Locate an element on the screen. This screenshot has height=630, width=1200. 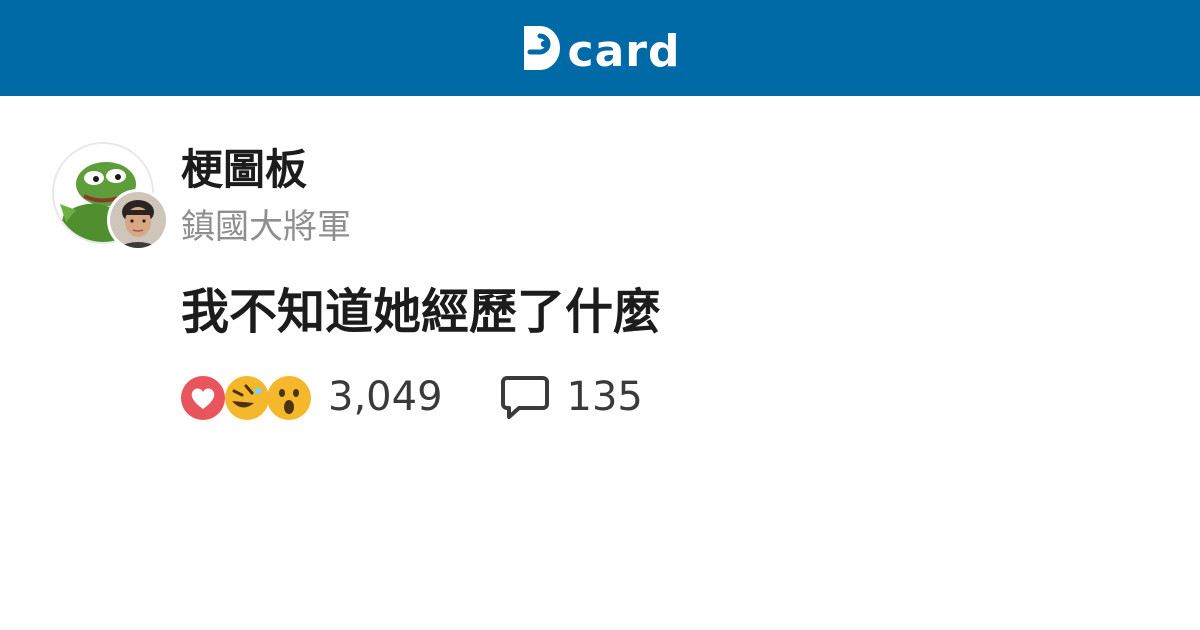
reaction-count: 3,049 is located at coordinates (385, 397).